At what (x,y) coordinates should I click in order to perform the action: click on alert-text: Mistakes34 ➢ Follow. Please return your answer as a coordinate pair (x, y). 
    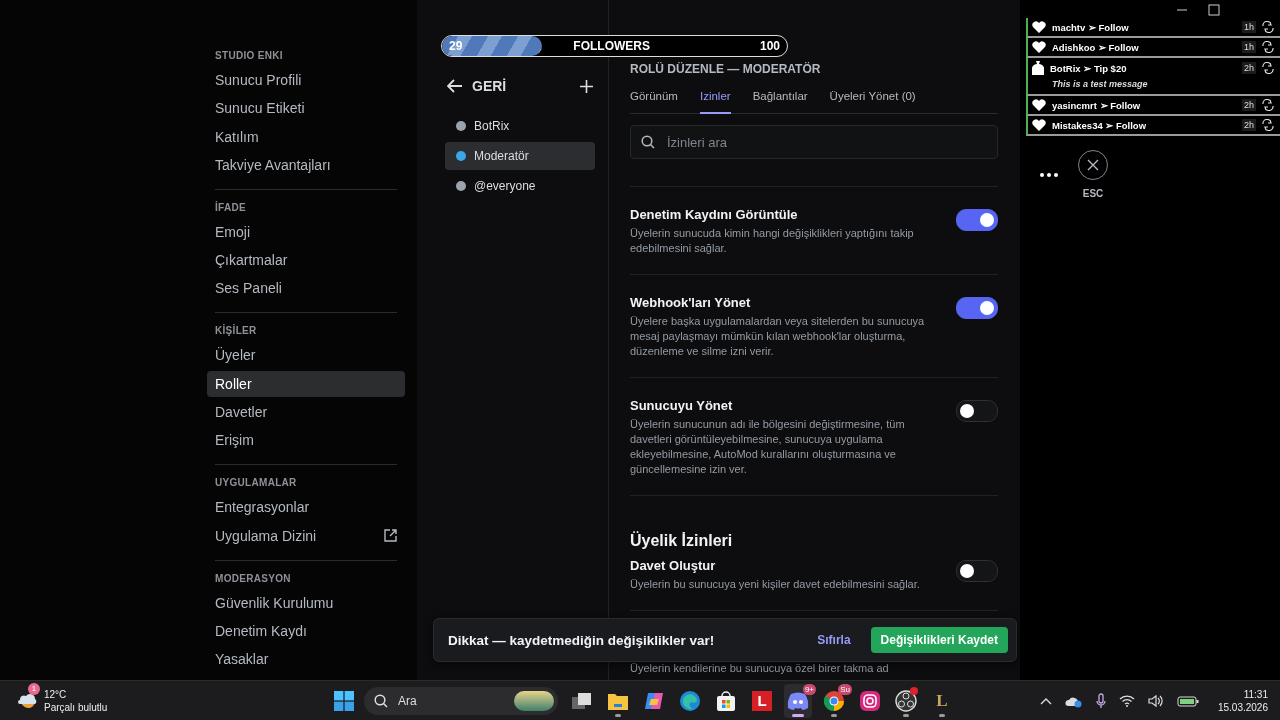
    Looking at the image, I should click on (1100, 125).